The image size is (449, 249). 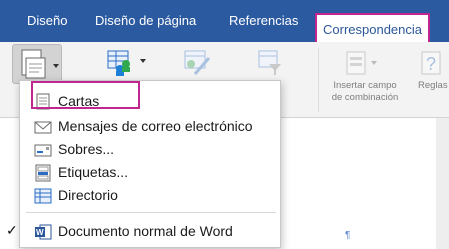 I want to click on merge-field-icon, so click(x=361, y=63).